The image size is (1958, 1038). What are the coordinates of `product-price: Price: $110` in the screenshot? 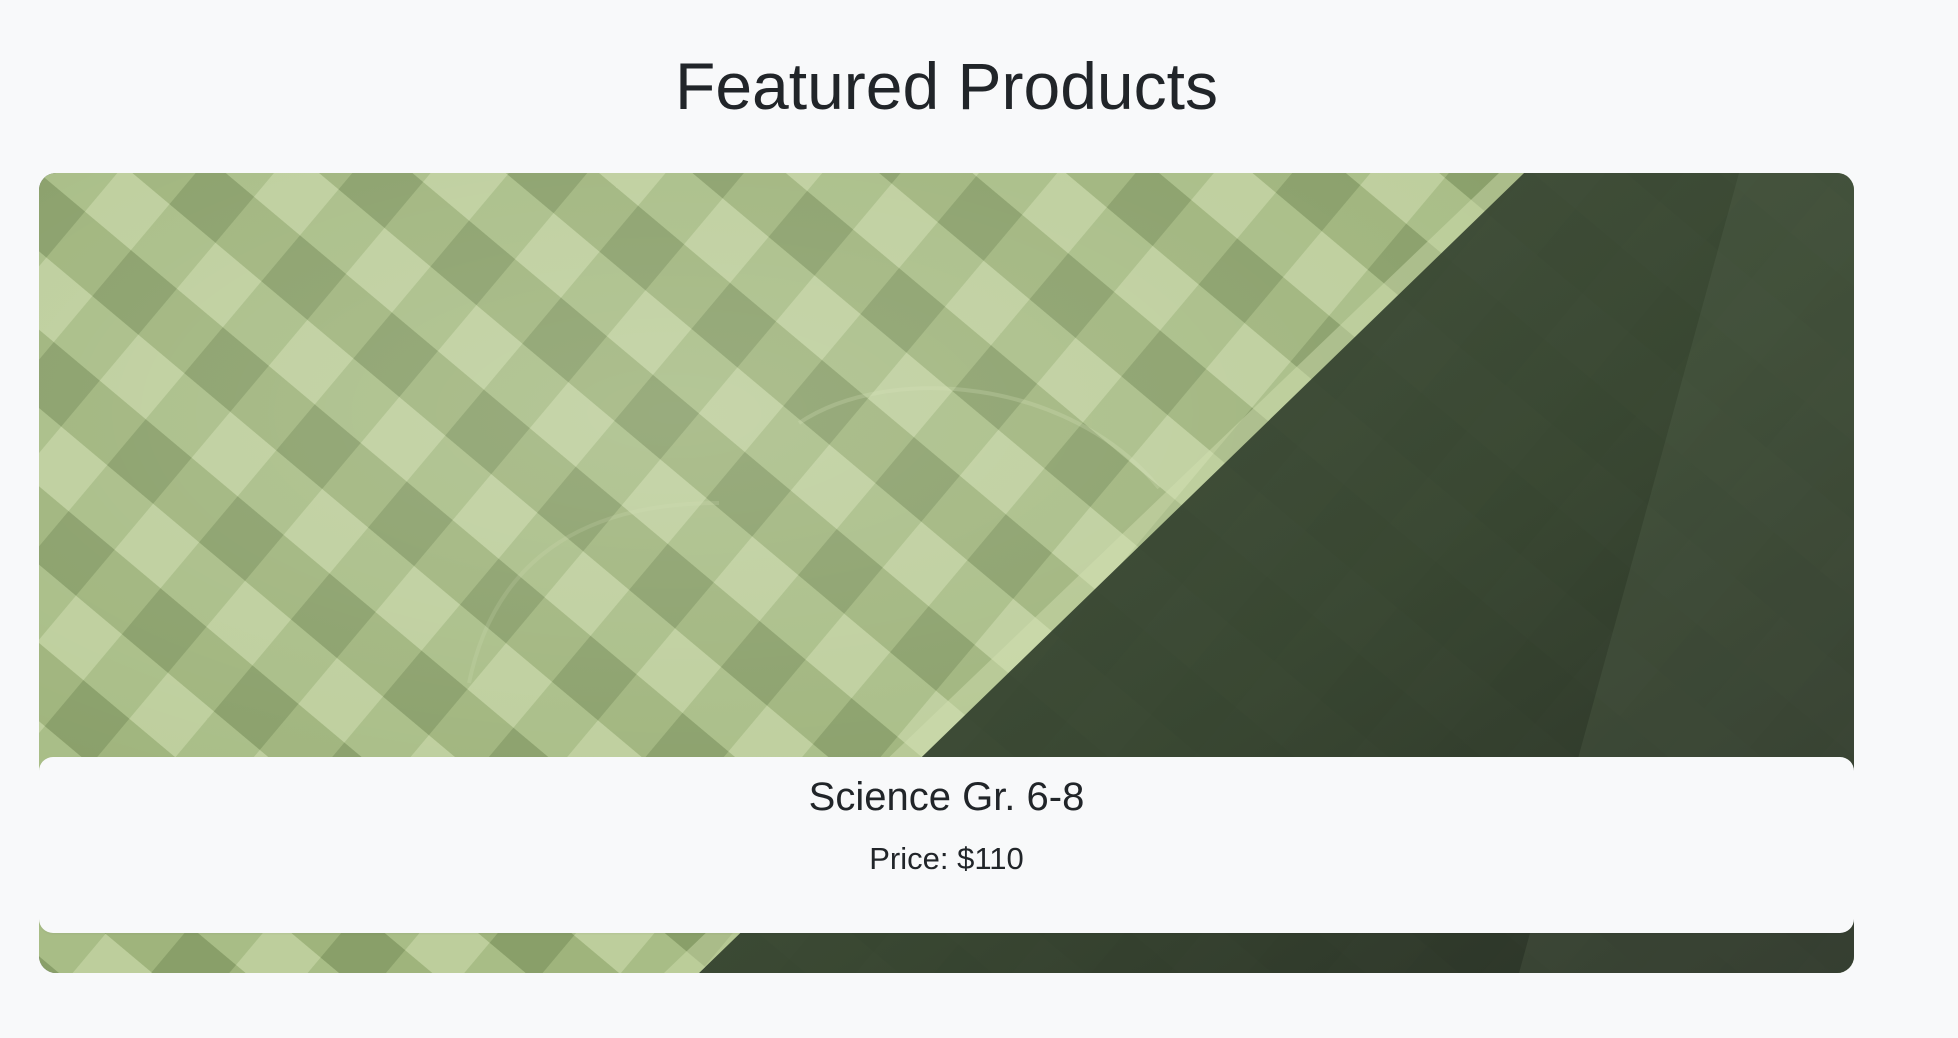 It's located at (946, 858).